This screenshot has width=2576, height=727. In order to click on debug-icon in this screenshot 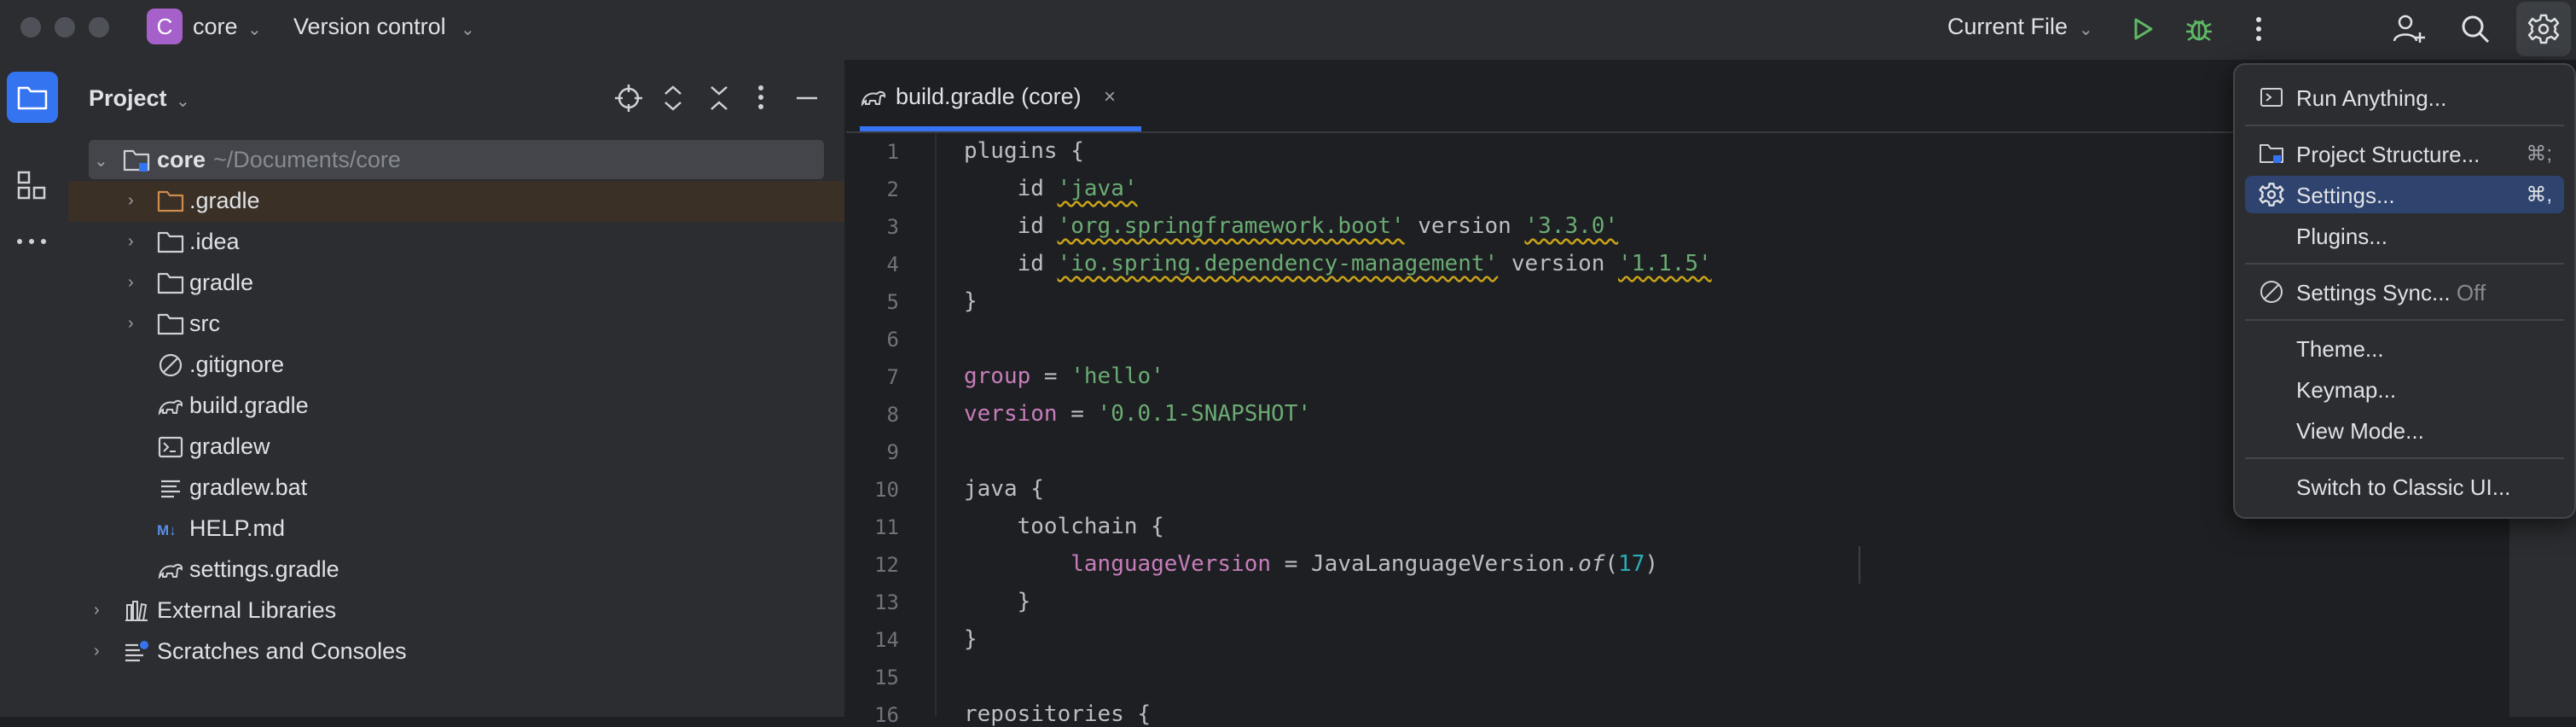, I will do `click(2199, 29)`.